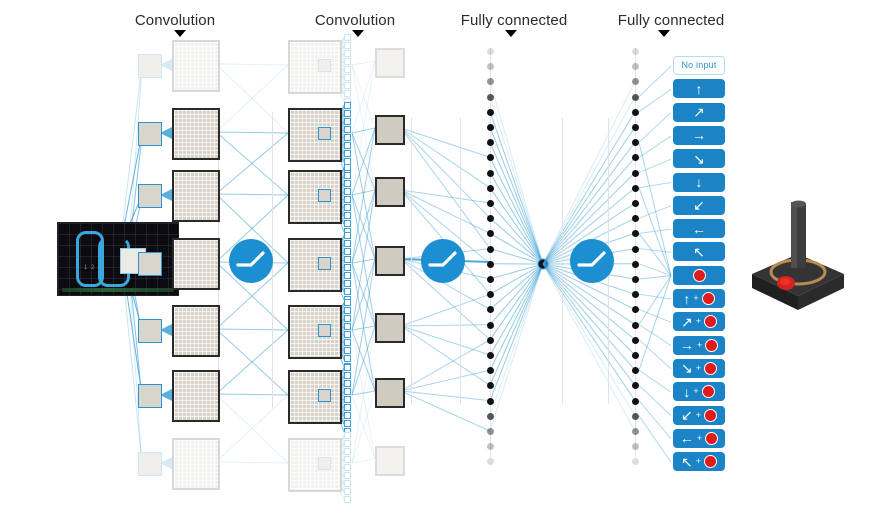 This screenshot has width=873, height=518. What do you see at coordinates (699, 65) in the screenshot?
I see `action-button-no-input: No input` at bounding box center [699, 65].